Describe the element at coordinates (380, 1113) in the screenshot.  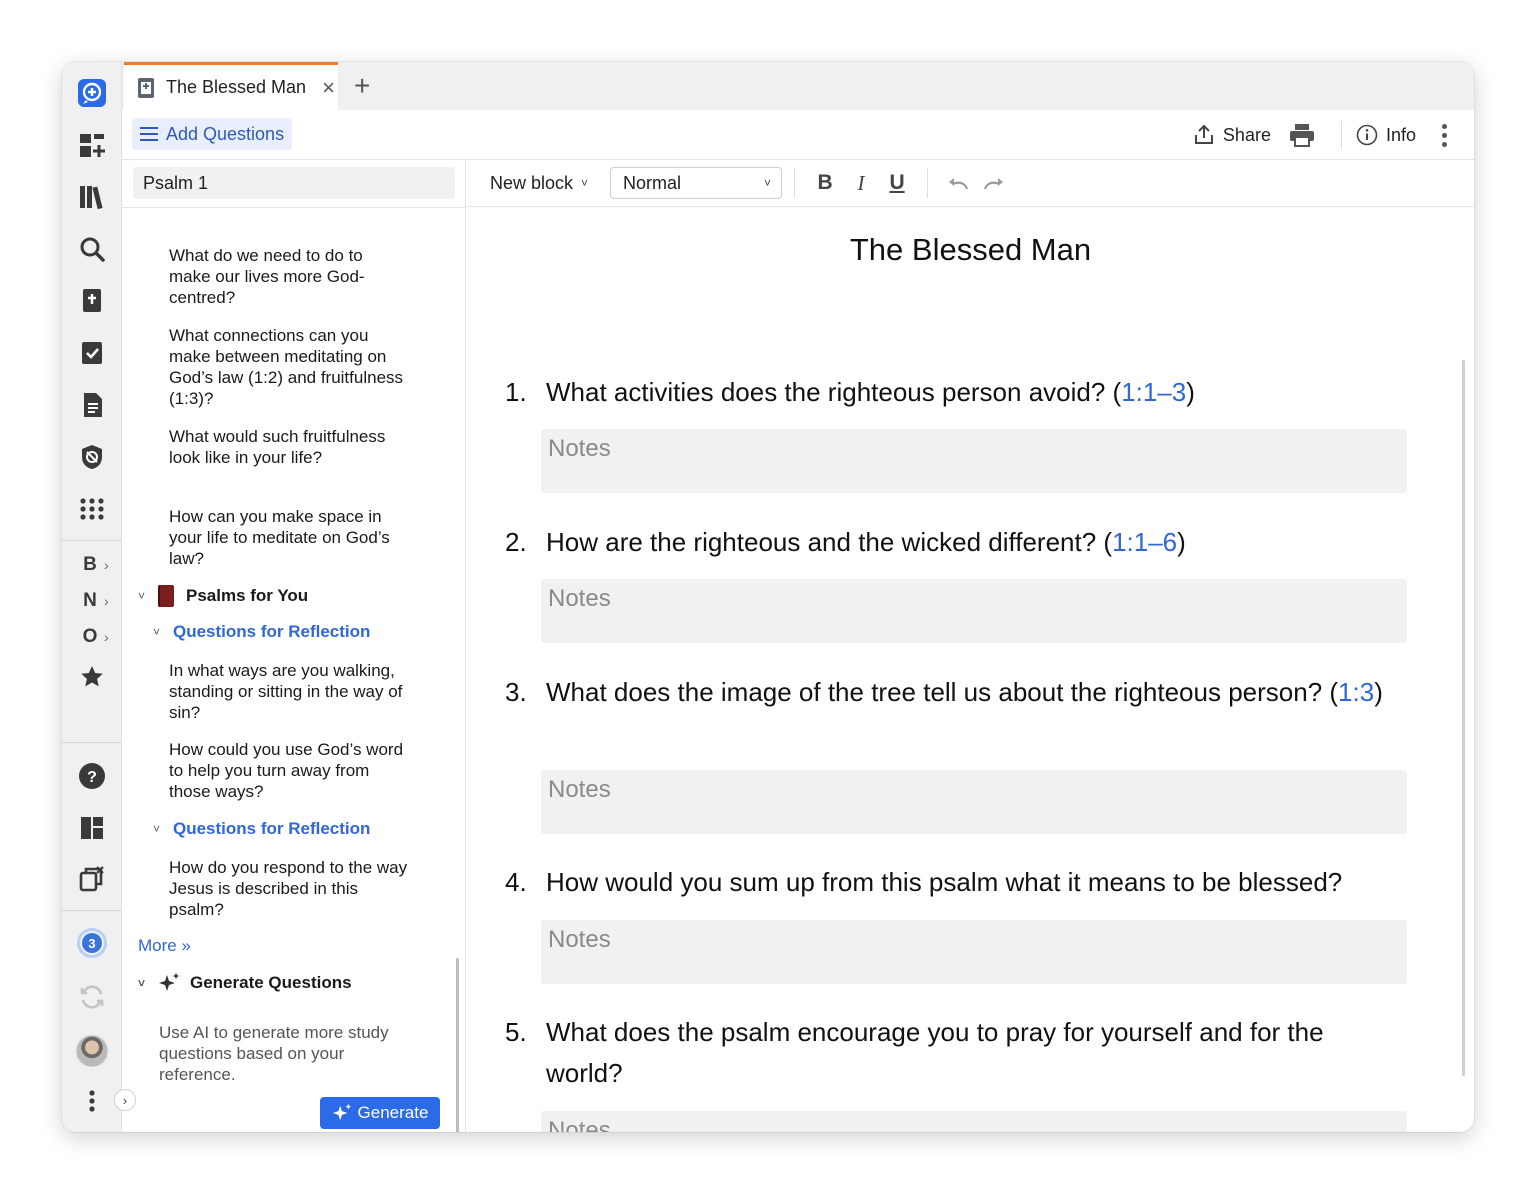
I see `generate-button: Generate` at that location.